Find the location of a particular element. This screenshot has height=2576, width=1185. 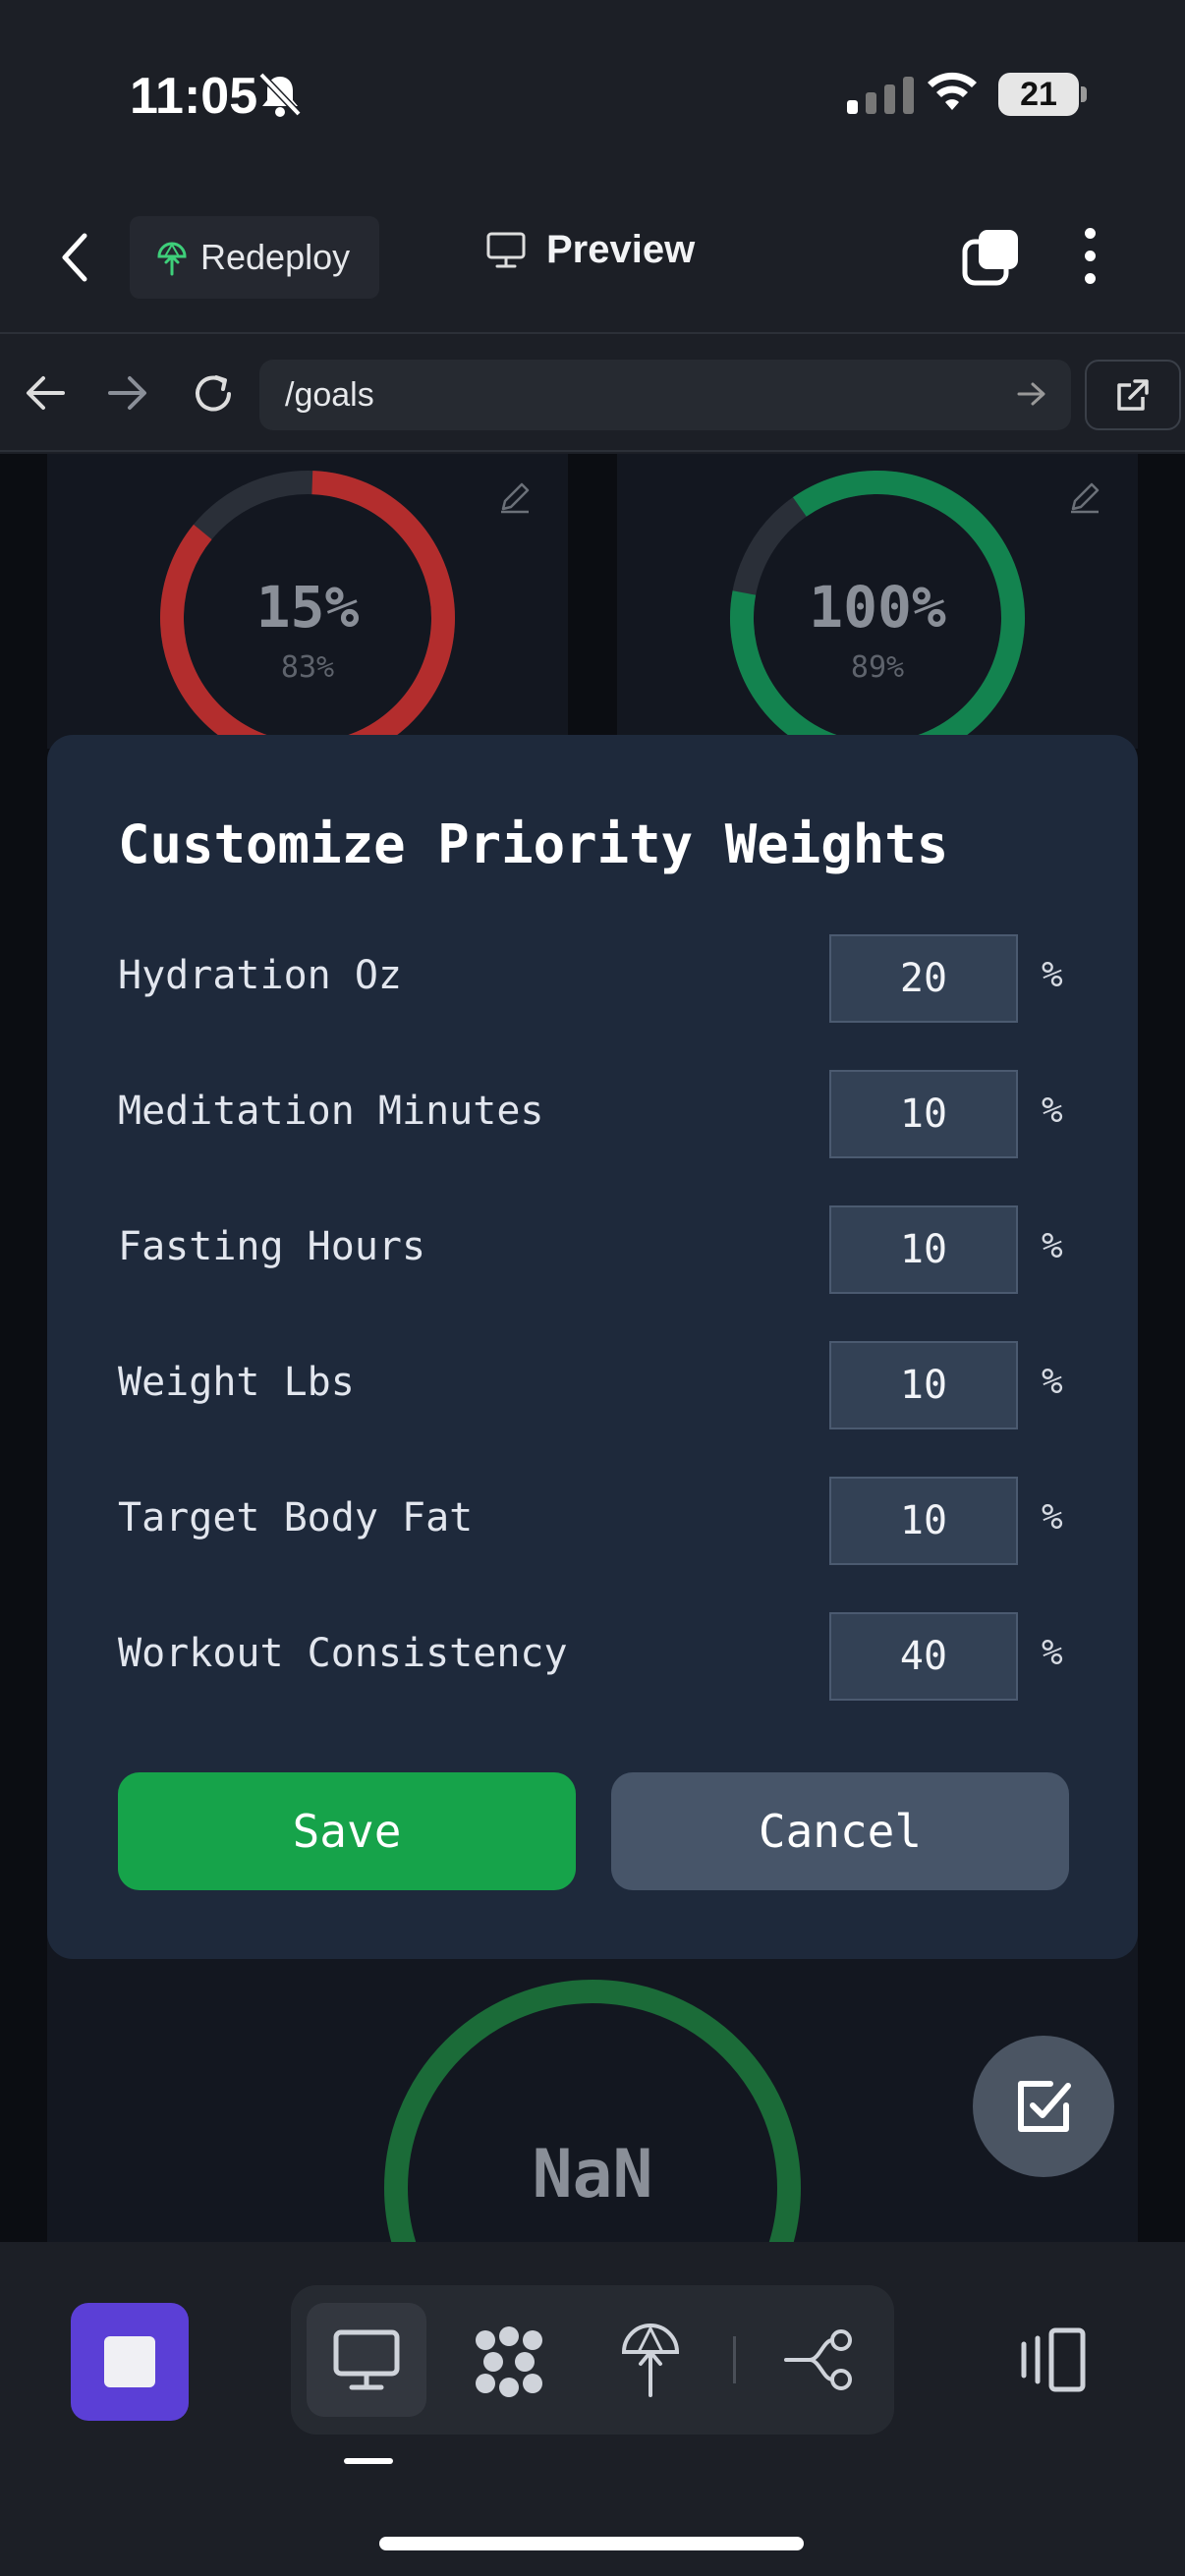

goal-card: 15% 83% is located at coordinates (308, 609).